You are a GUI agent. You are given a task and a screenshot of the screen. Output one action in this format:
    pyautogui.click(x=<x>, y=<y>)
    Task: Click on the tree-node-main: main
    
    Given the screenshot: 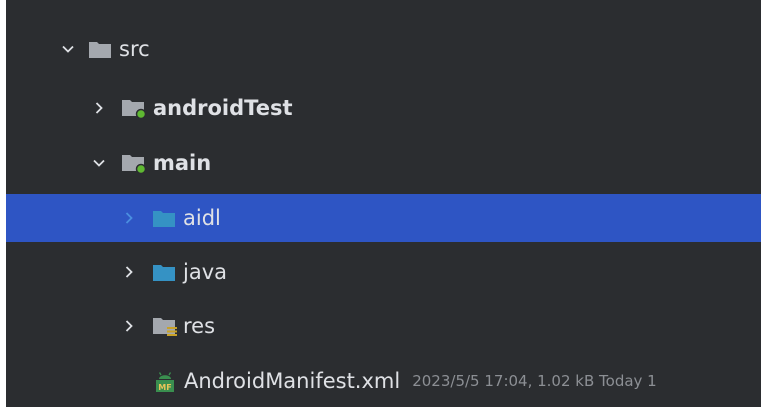 What is the action you would take?
    pyautogui.click(x=383, y=163)
    